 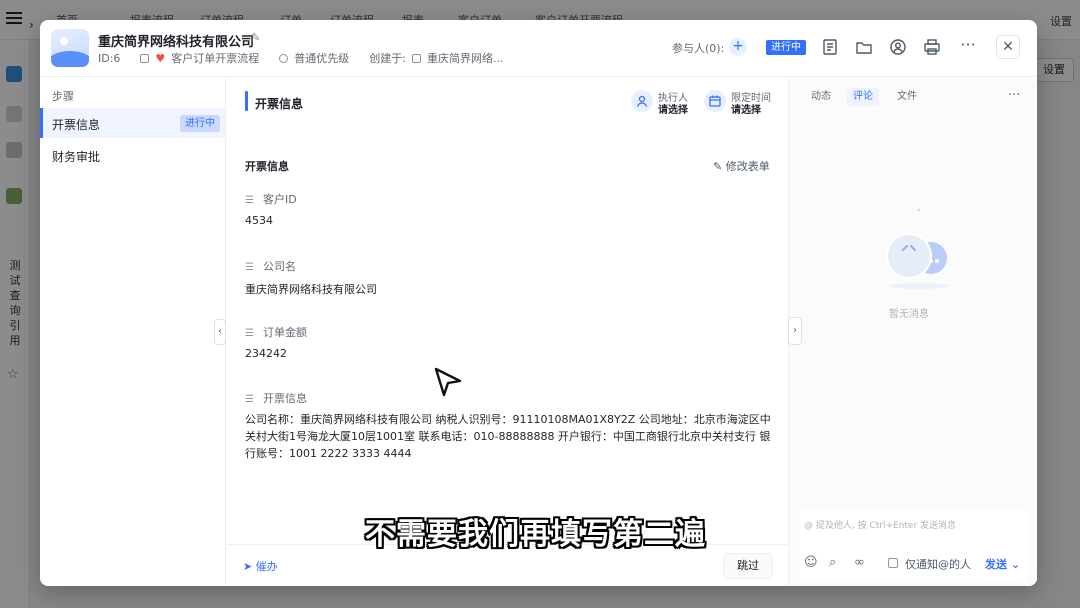 I want to click on collapse-activity-button: ›, so click(x=795, y=331).